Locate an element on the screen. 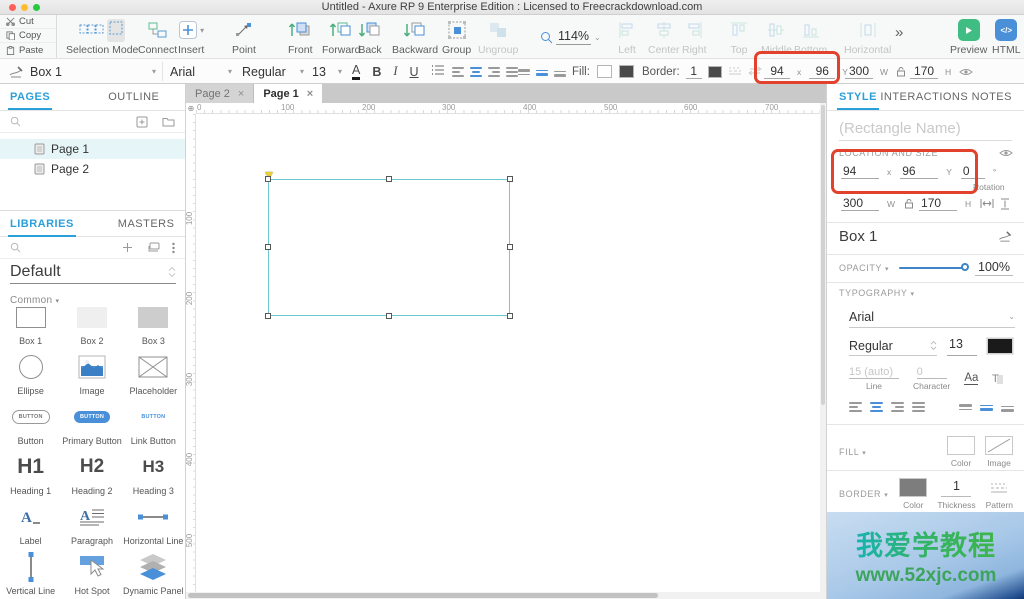 The height and width of the screenshot is (599, 1024). font-size-field: 13 is located at coordinates (962, 346).